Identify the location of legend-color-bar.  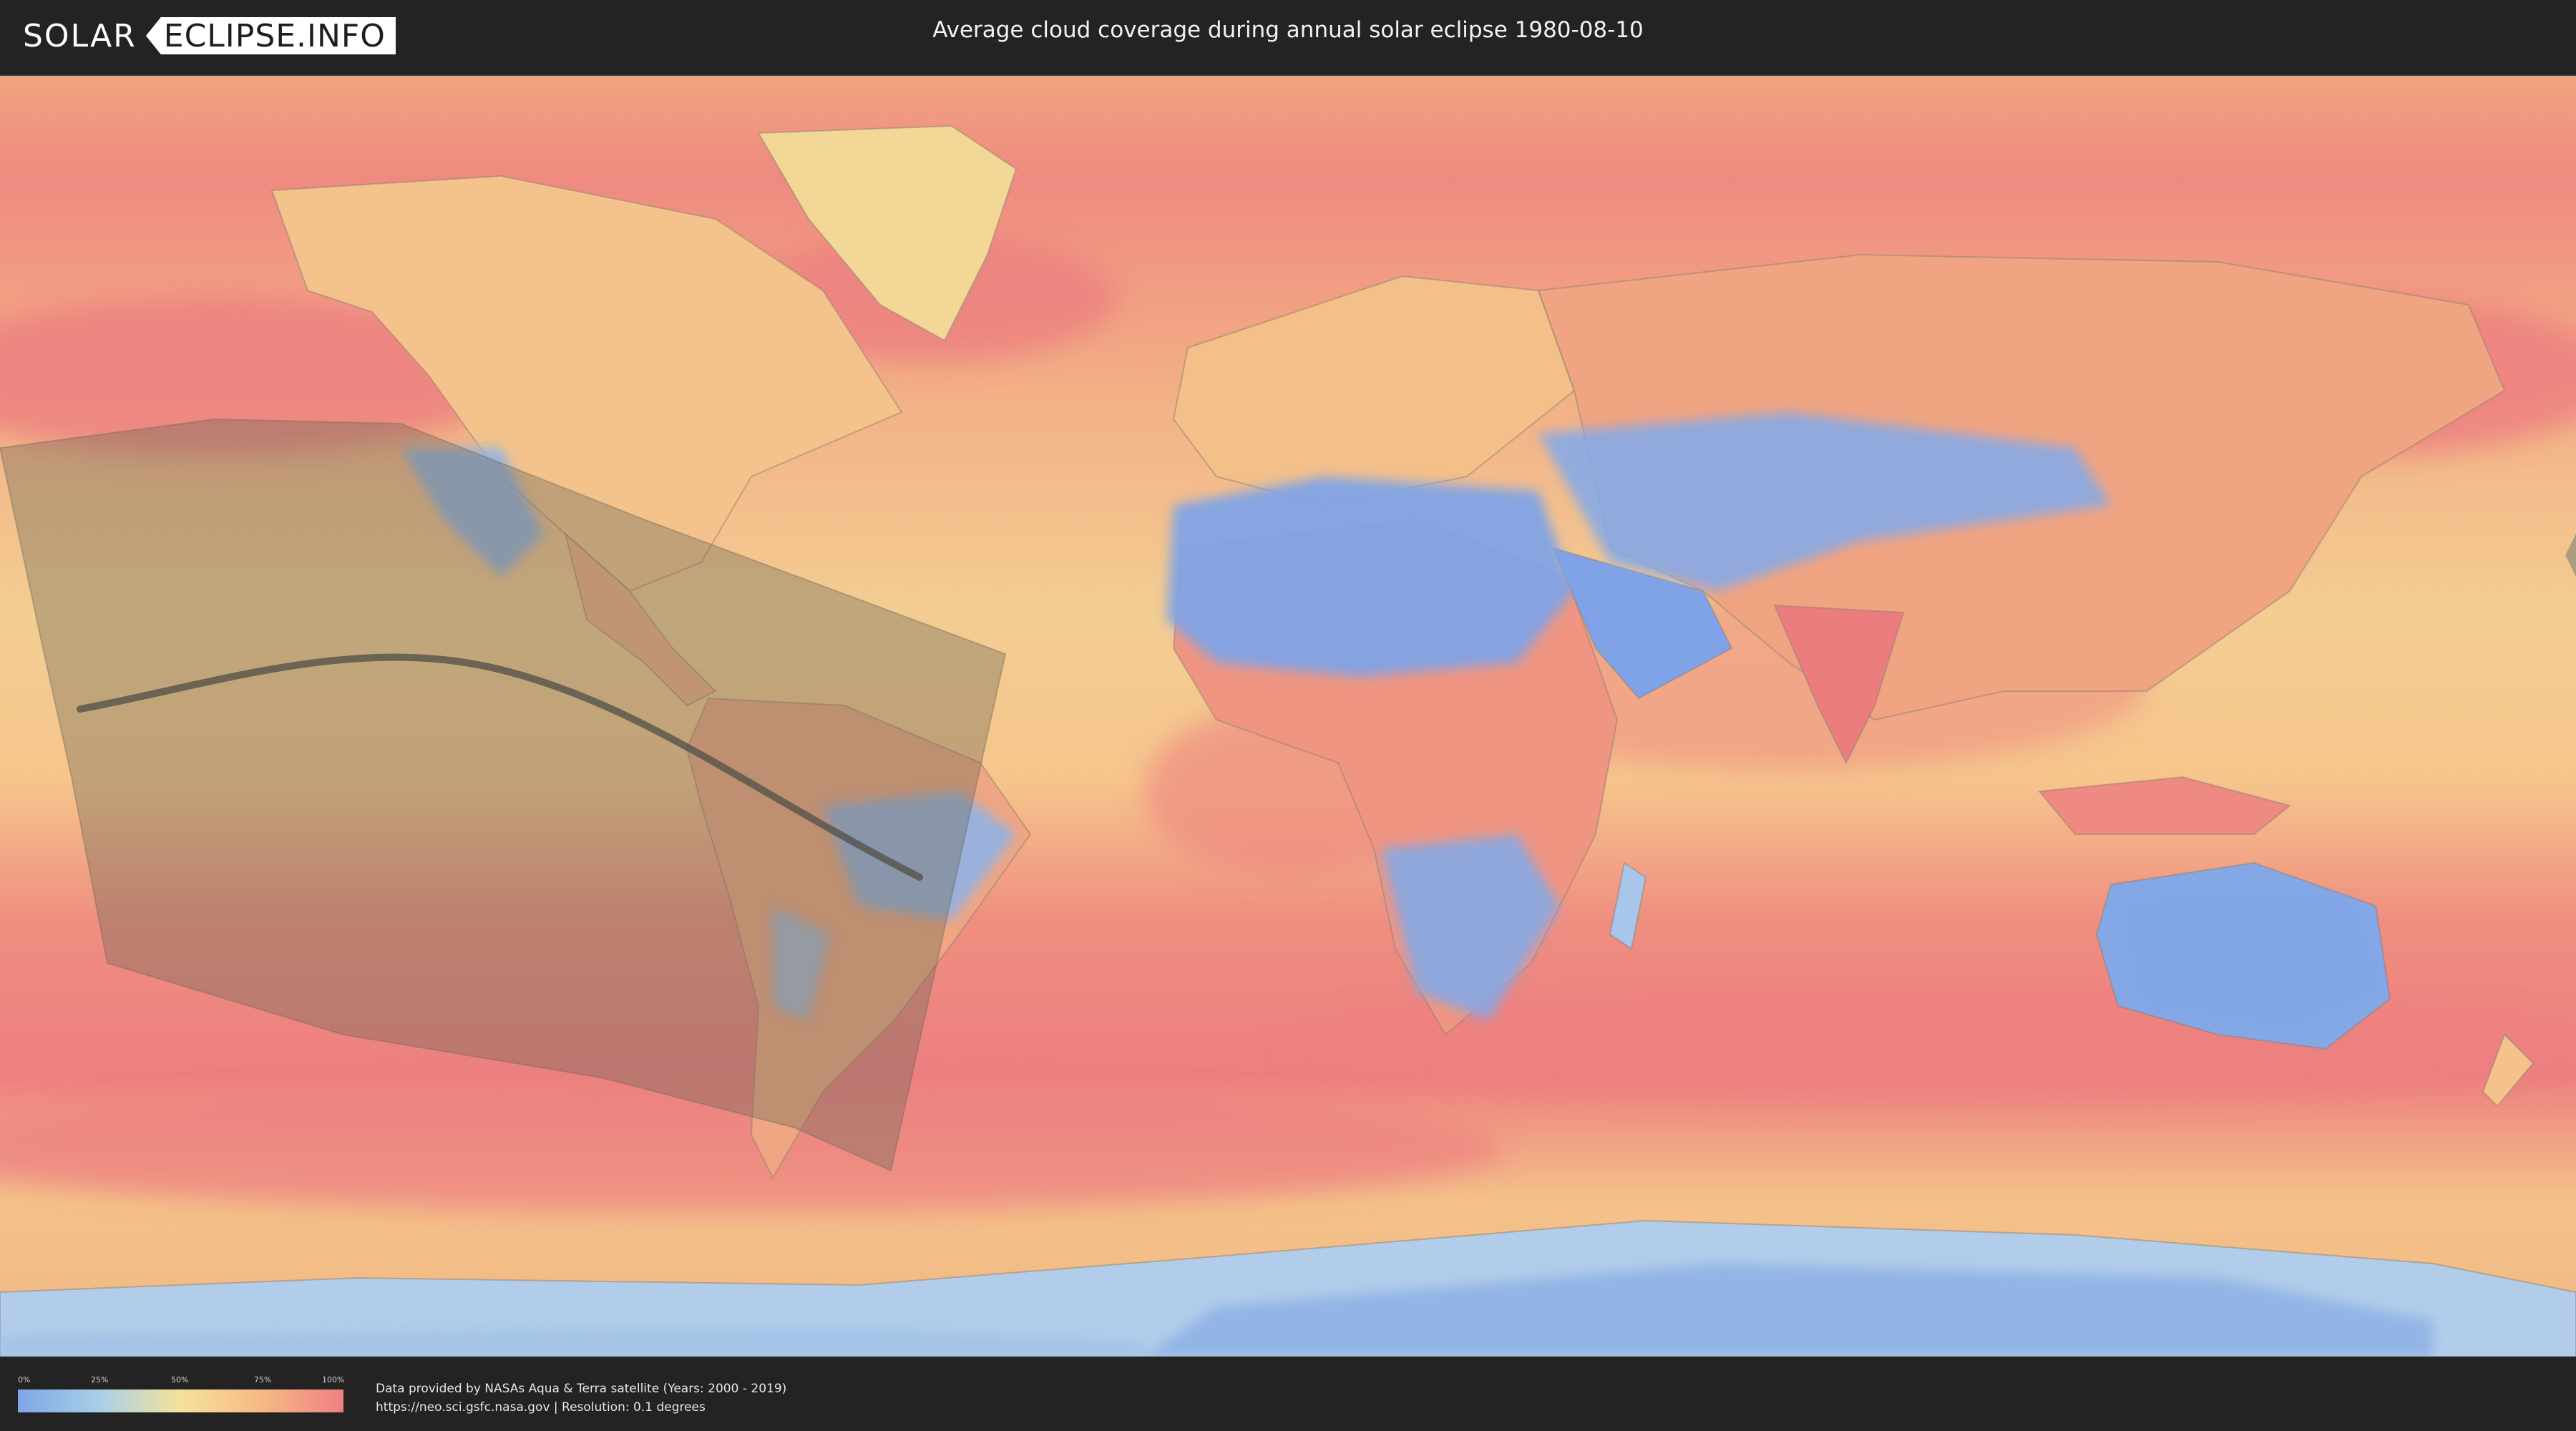
(180, 1401).